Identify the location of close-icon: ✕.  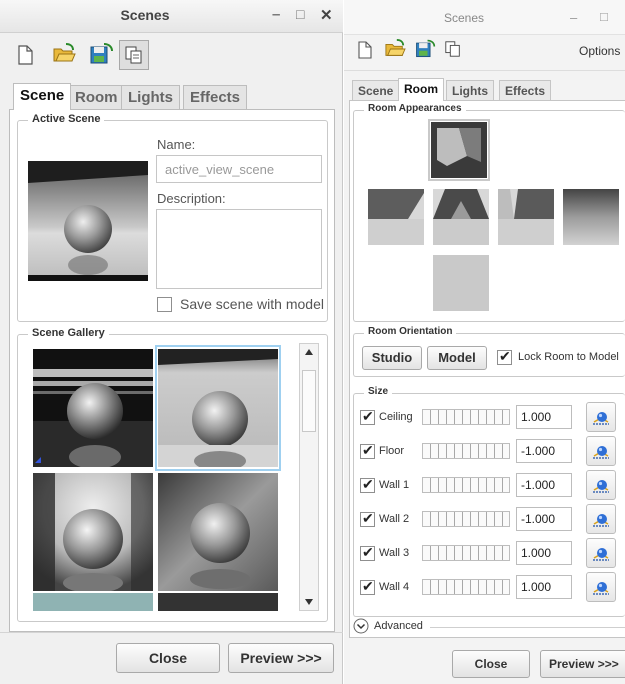
(326, 15).